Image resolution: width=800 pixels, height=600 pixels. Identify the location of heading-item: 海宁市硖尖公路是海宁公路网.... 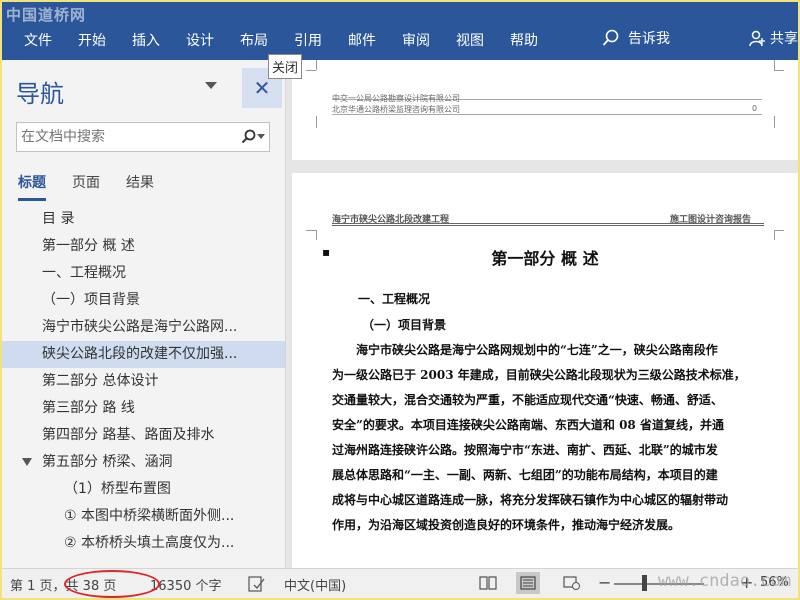
(143, 327).